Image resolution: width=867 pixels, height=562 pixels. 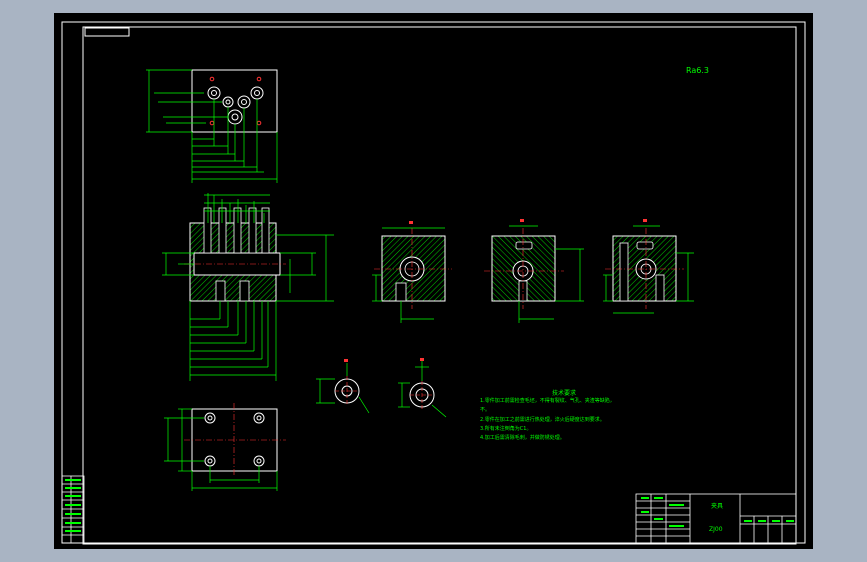 I want to click on tech-requirement-3: 3.所有未注倒角为C1。, so click(x=506, y=429).